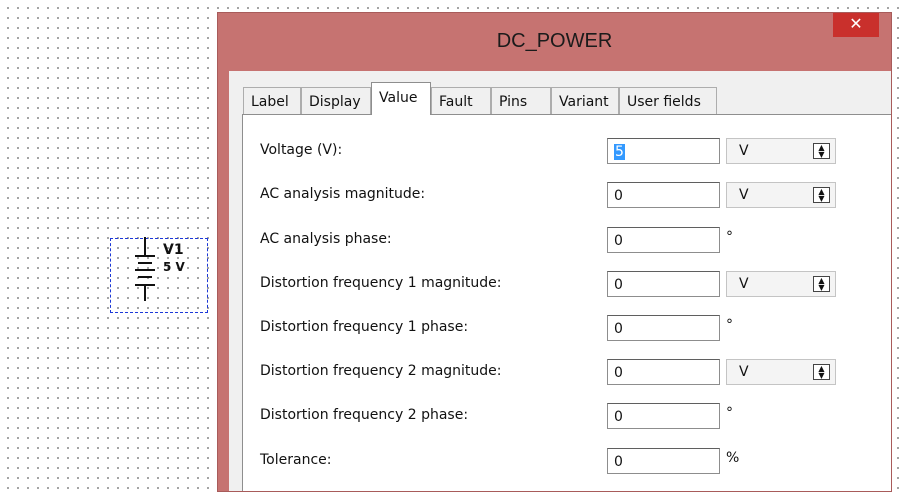  I want to click on tab-variant: Variant, so click(585, 100).